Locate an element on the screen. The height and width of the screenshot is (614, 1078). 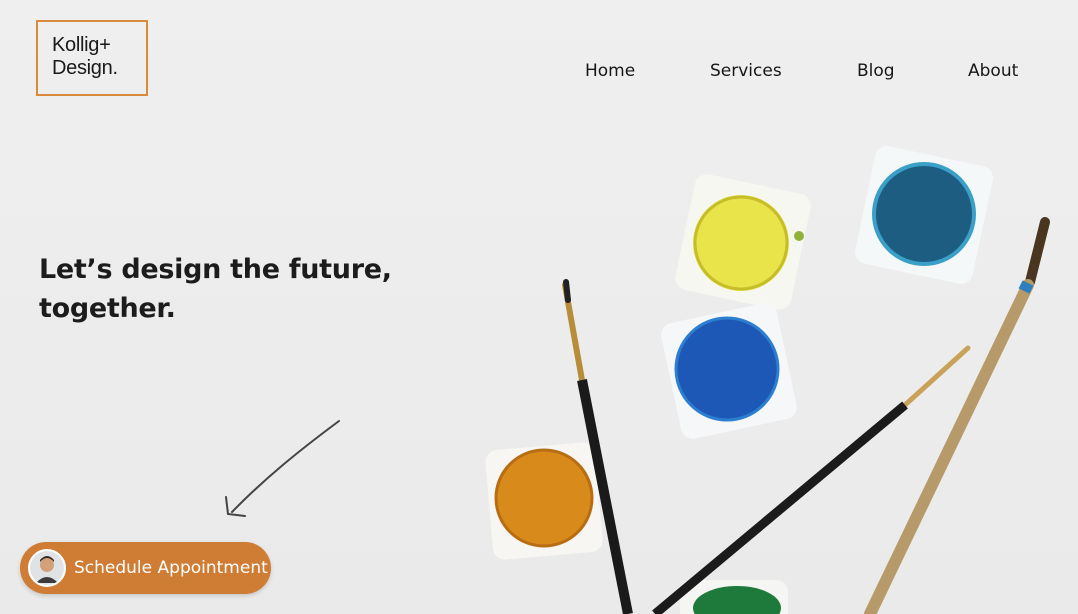
teal-paint-pan is located at coordinates (924, 215).